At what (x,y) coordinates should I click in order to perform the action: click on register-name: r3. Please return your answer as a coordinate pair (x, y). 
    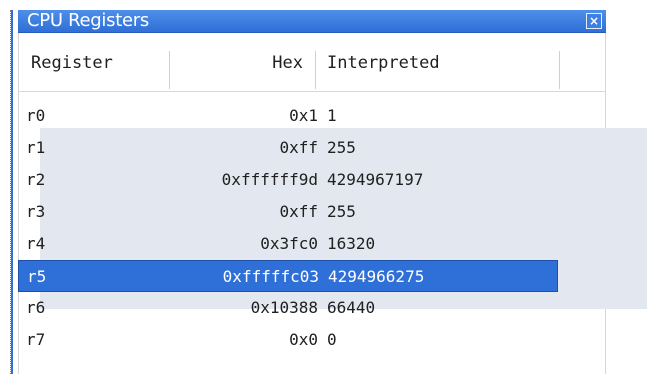
    Looking at the image, I should click on (36, 211).